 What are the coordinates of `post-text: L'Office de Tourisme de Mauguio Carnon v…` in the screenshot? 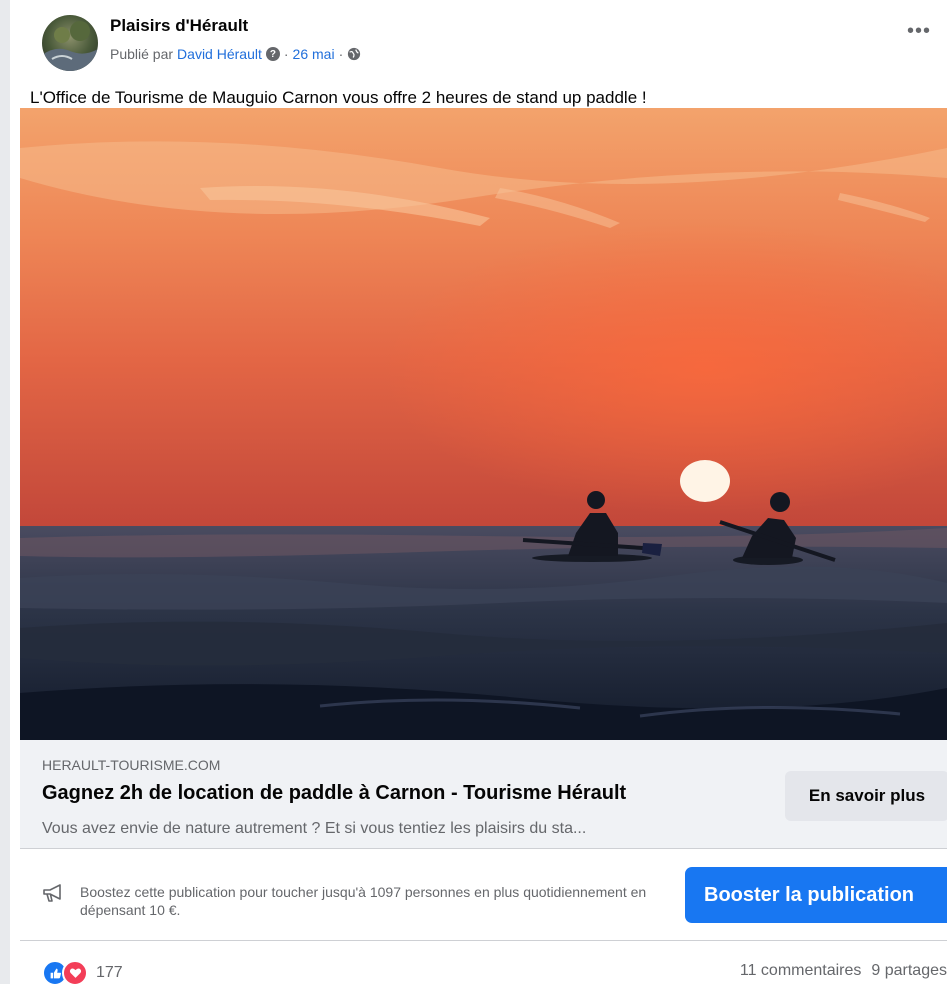 It's located at (338, 97).